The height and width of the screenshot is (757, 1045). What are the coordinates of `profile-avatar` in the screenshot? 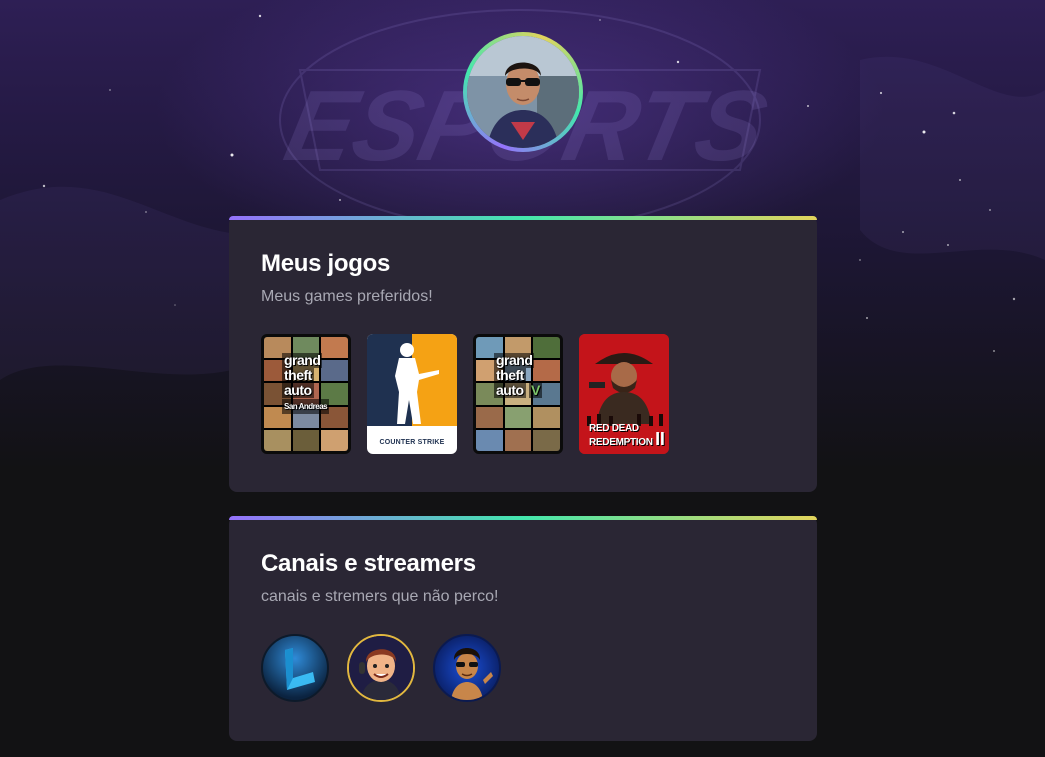 It's located at (523, 92).